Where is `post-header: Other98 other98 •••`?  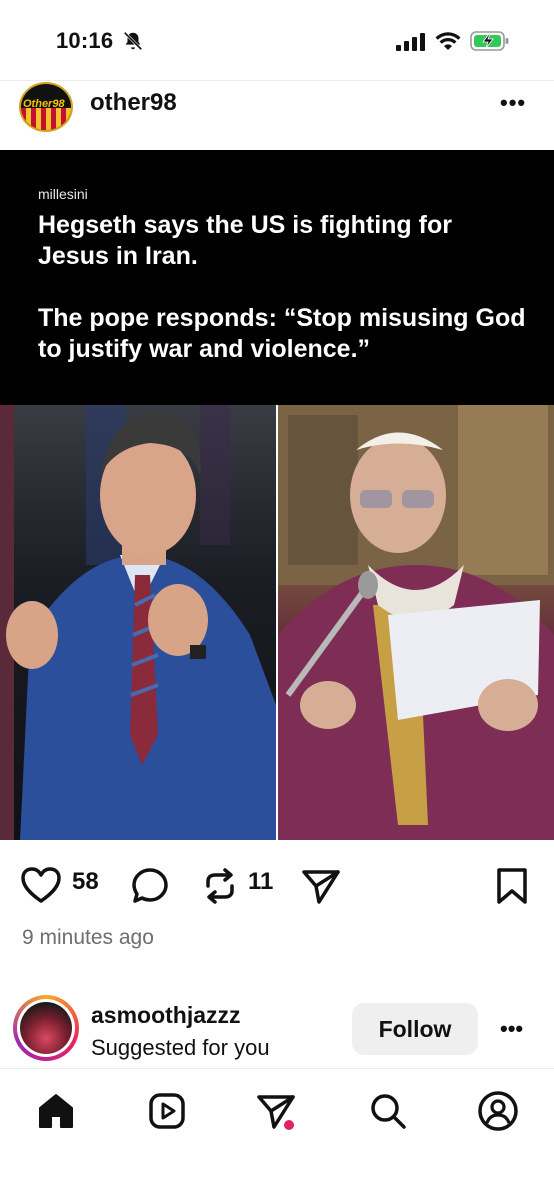
post-header: Other98 other98 ••• is located at coordinates (277, 115).